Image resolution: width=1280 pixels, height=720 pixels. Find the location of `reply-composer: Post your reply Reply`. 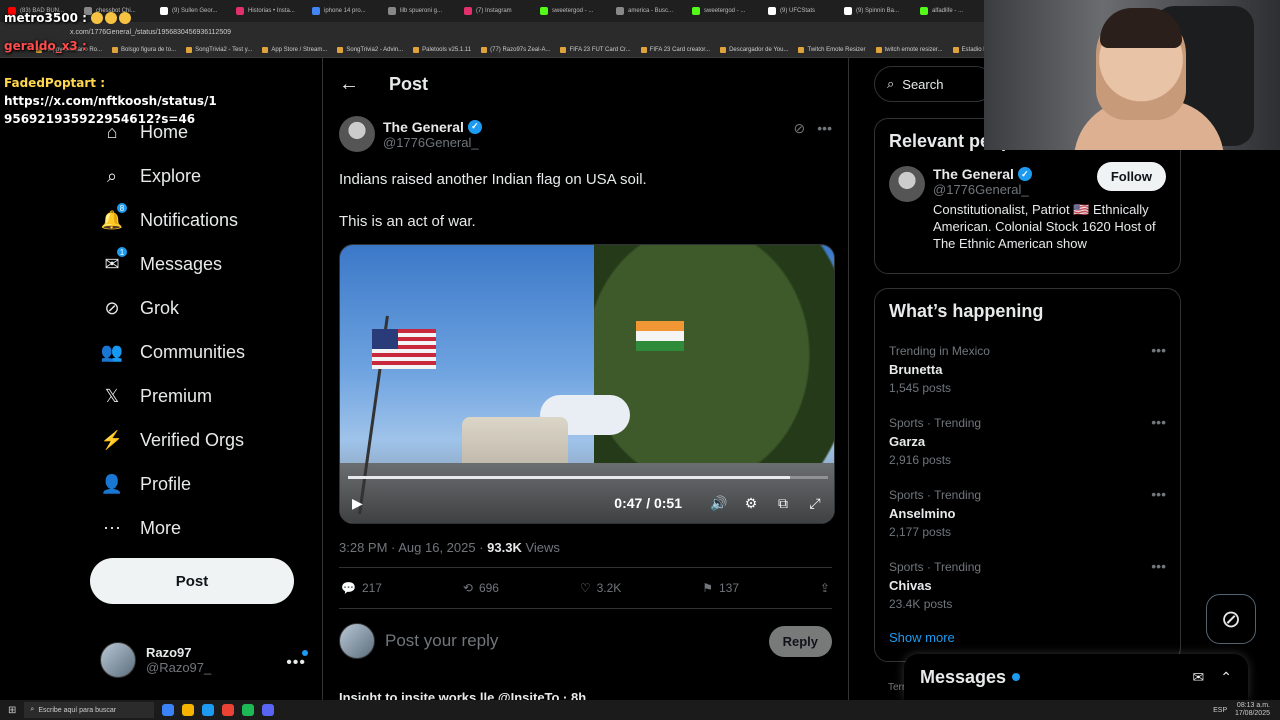

reply-composer: Post your reply Reply is located at coordinates (585, 641).